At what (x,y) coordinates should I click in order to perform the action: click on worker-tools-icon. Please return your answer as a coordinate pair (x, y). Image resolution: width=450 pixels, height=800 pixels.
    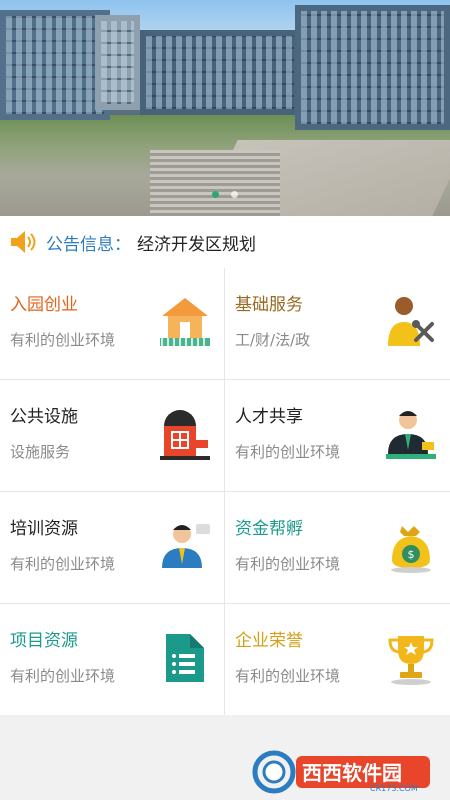
    Looking at the image, I should click on (411, 321).